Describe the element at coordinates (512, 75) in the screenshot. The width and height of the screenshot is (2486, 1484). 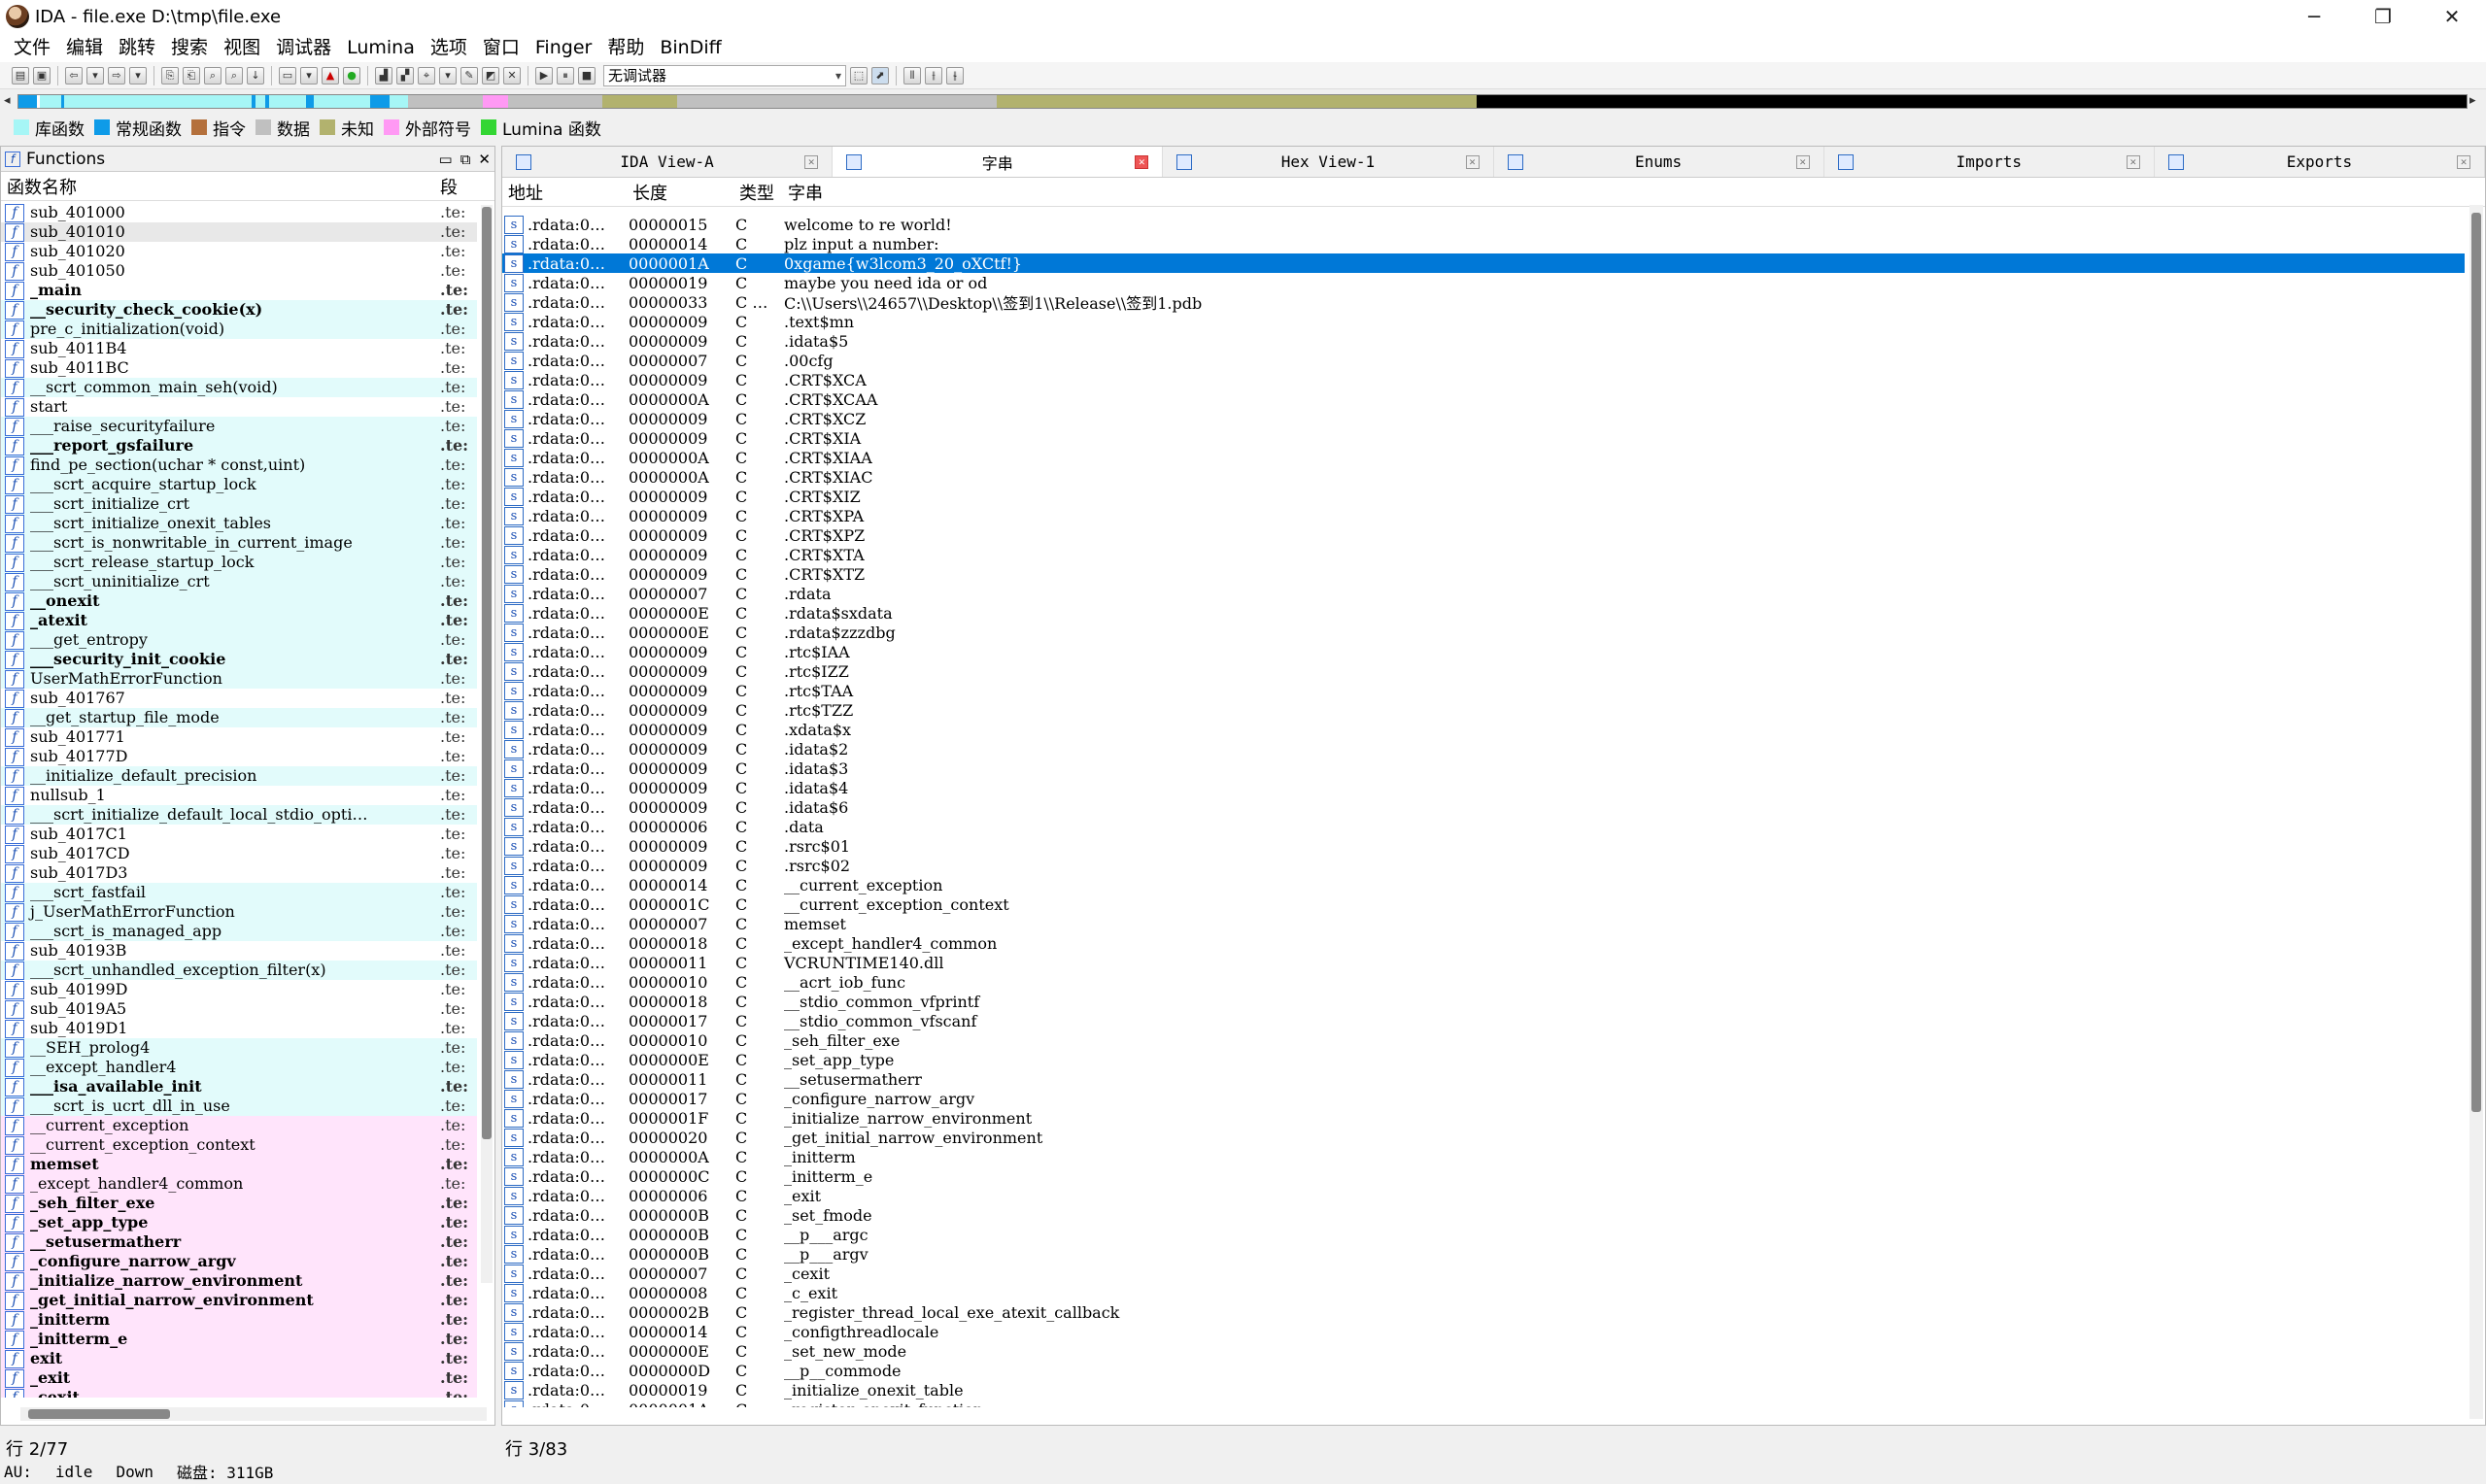
I see `stop-icon: ✕` at that location.